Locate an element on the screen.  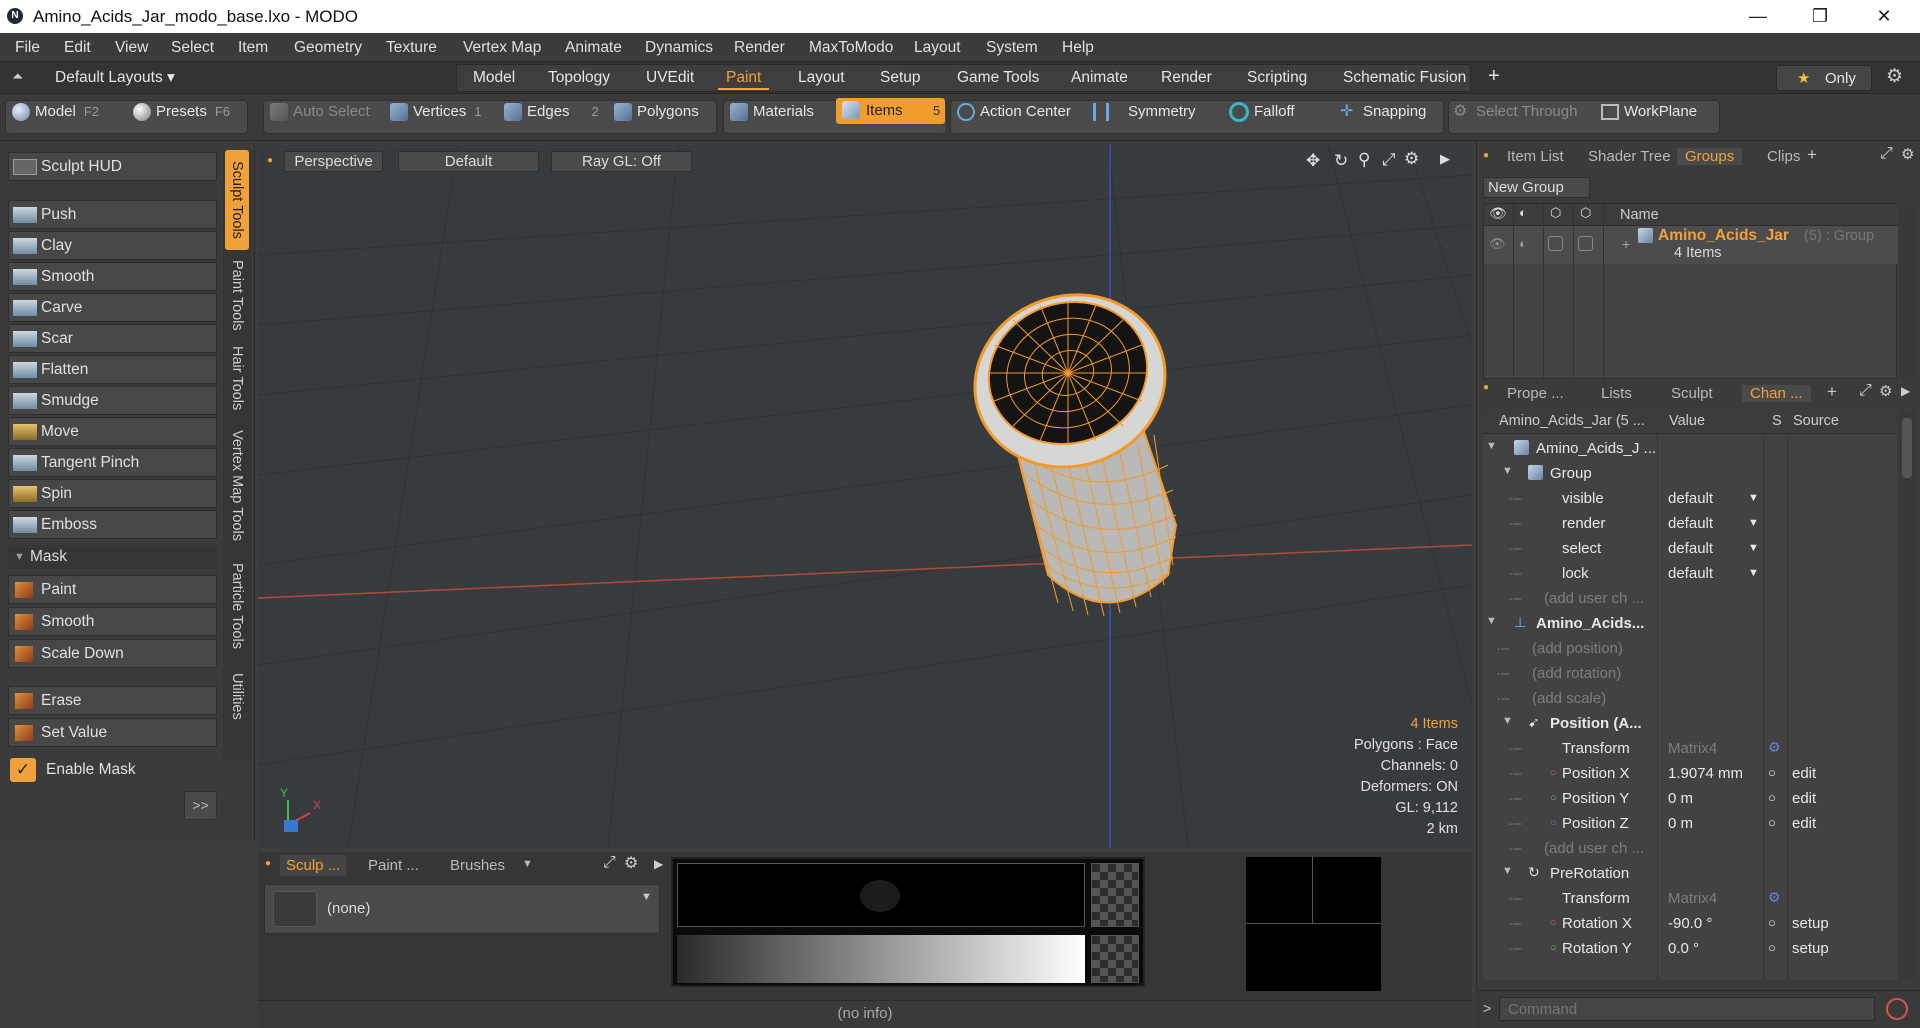
vtab-hair-tools: Hair Tools is located at coordinates (237, 378).